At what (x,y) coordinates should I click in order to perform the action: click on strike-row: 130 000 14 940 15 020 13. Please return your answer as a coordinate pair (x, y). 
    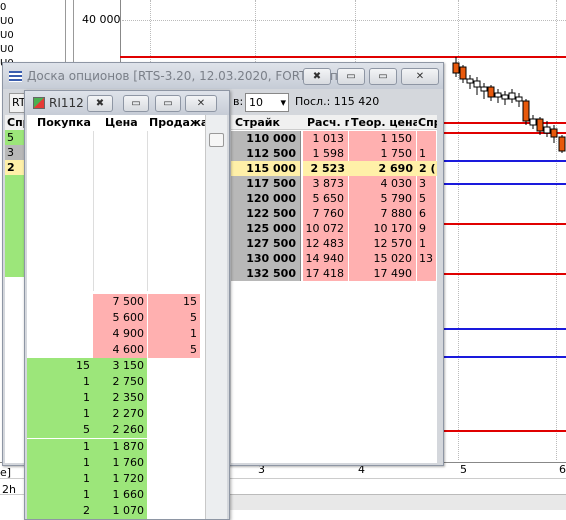
    Looking at the image, I should click on (334, 258).